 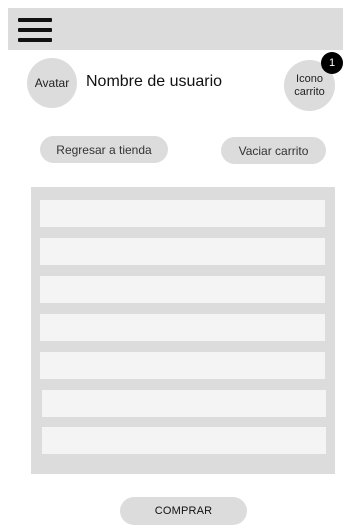 I want to click on back-to-store-label: Regresar a tienda, so click(x=104, y=149).